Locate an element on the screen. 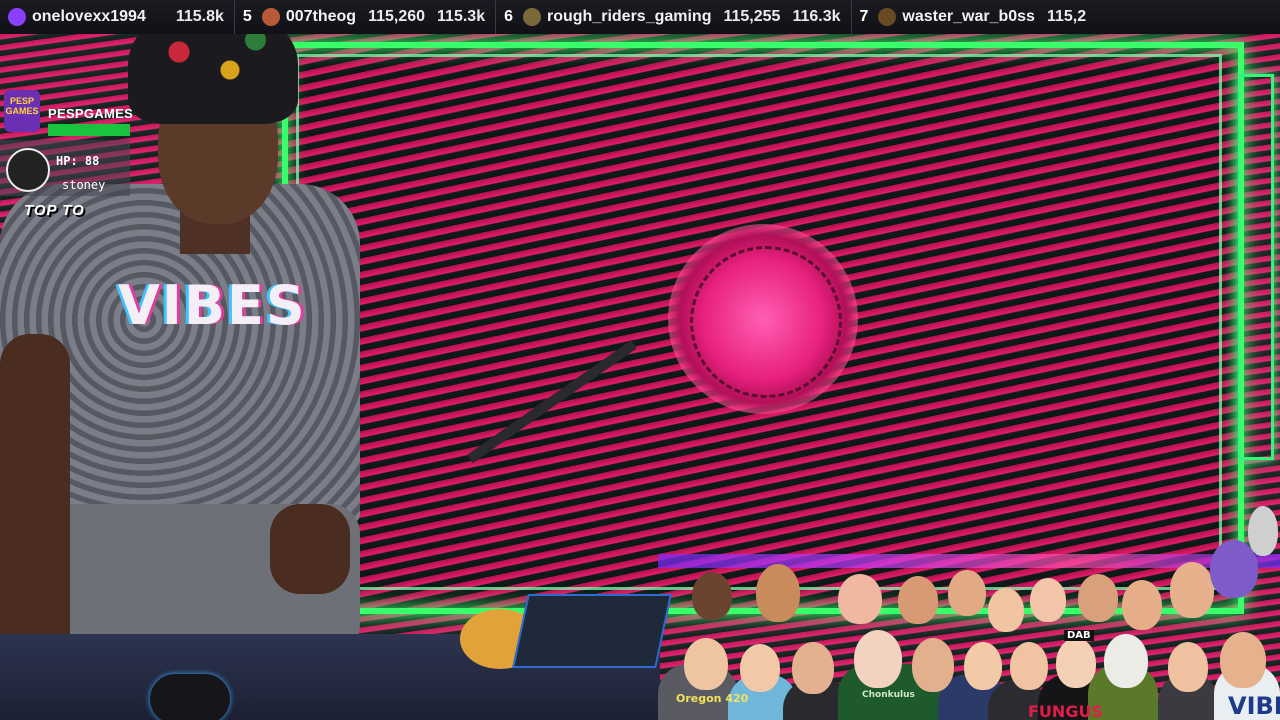  ticker-score-k: 115.3k is located at coordinates (461, 16).